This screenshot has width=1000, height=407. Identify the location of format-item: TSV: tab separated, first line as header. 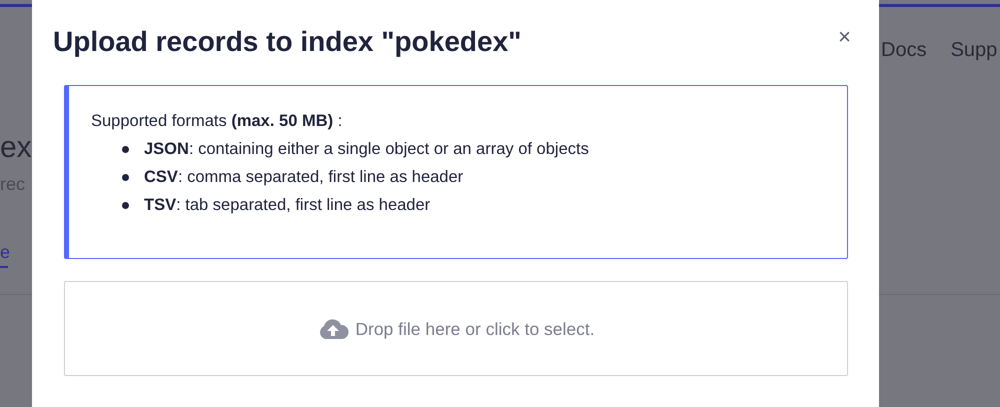
(287, 205).